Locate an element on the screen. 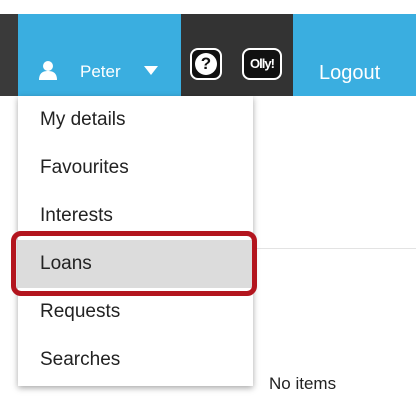  olly-button: Olly! is located at coordinates (262, 64).